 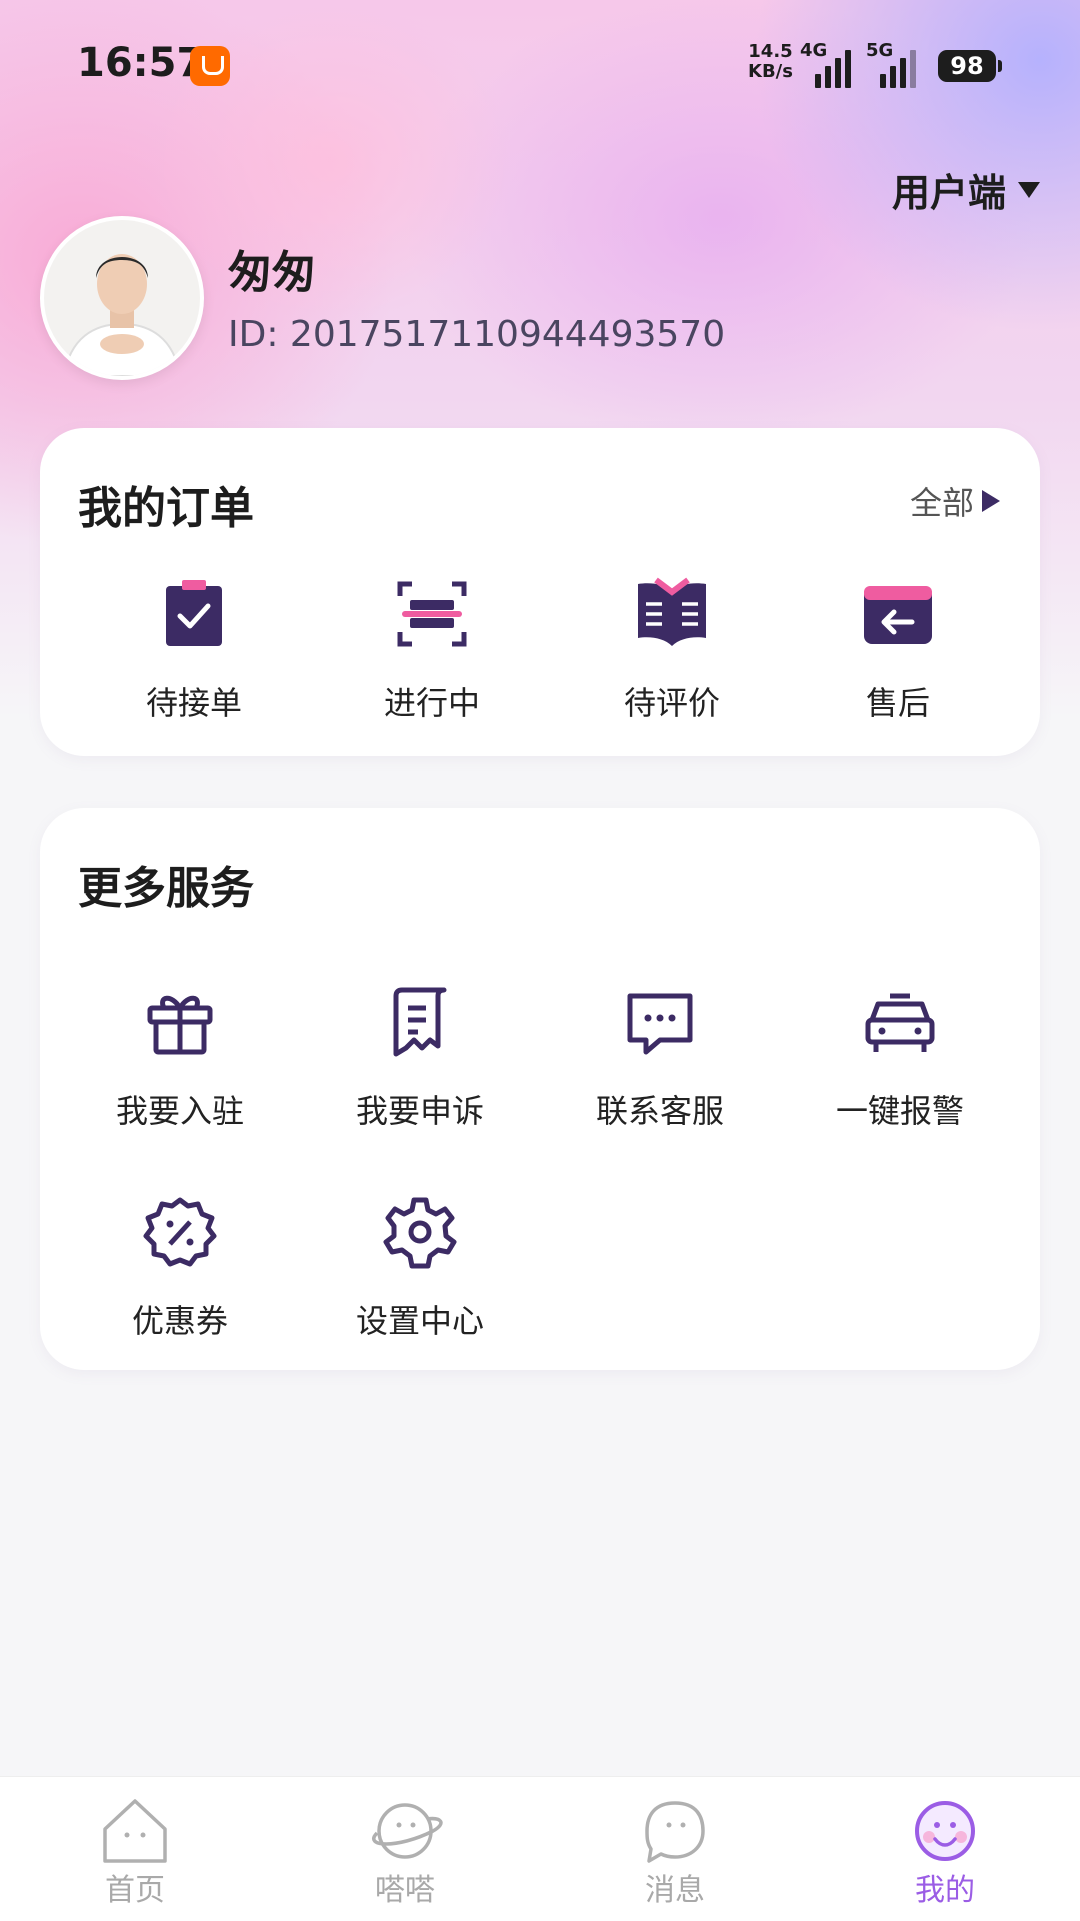 What do you see at coordinates (419, 1111) in the screenshot?
I see `service-label: 我要申诉` at bounding box center [419, 1111].